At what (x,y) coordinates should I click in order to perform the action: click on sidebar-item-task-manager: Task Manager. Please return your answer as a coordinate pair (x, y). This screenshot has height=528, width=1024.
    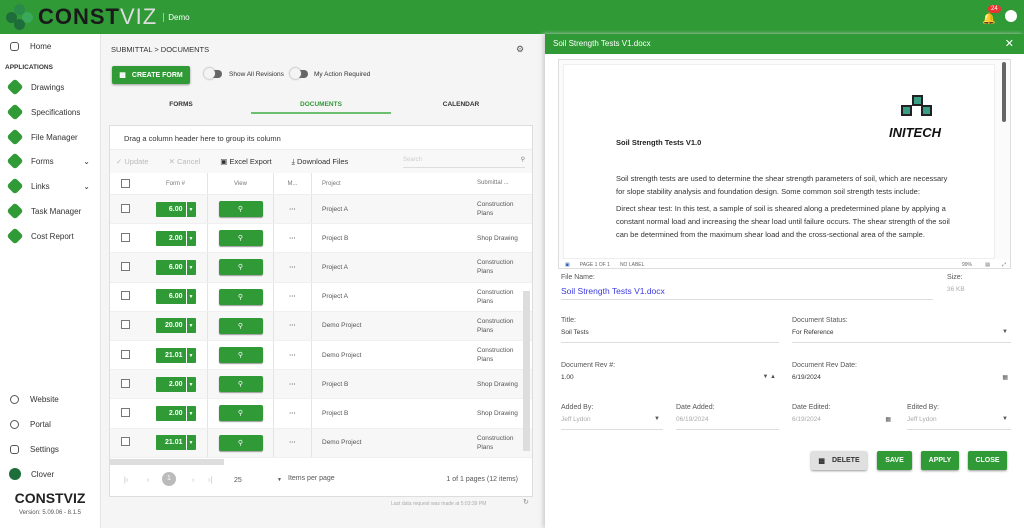
    Looking at the image, I should click on (50, 211).